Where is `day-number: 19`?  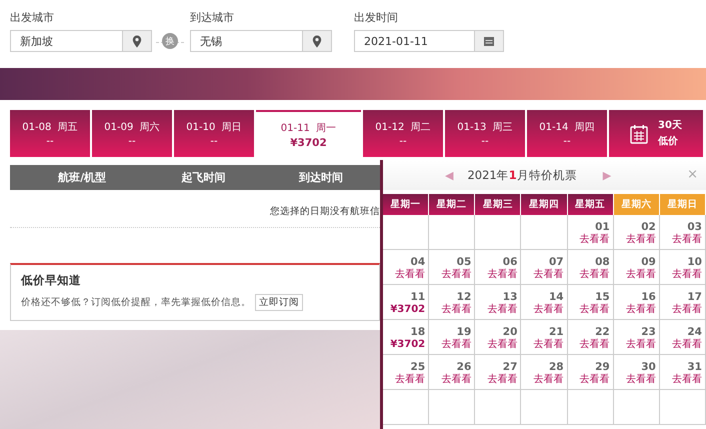 day-number: 19 is located at coordinates (464, 332).